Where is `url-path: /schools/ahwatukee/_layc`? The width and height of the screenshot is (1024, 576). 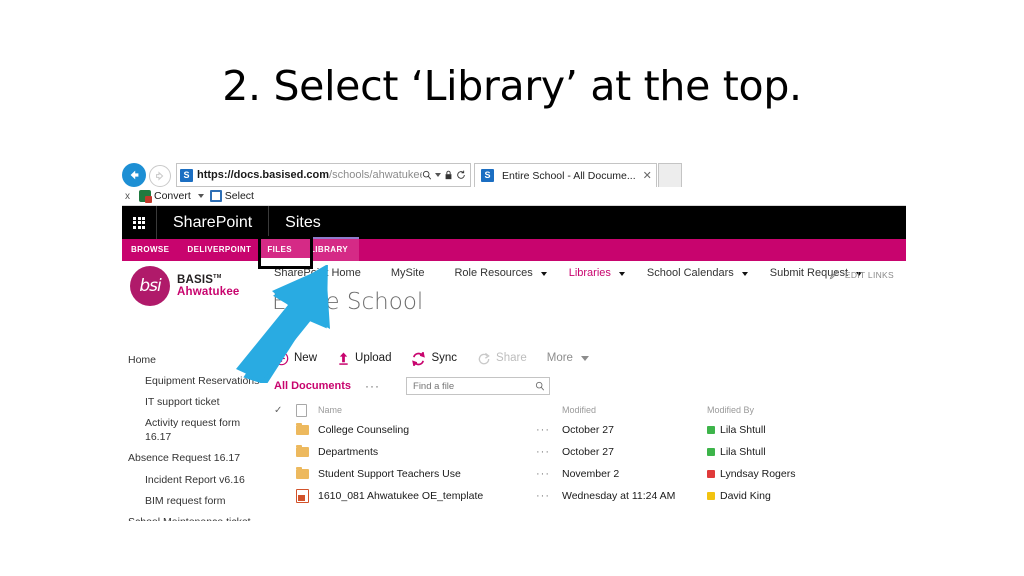 url-path: /schools/ahwatukee/_layc is located at coordinates (375, 175).